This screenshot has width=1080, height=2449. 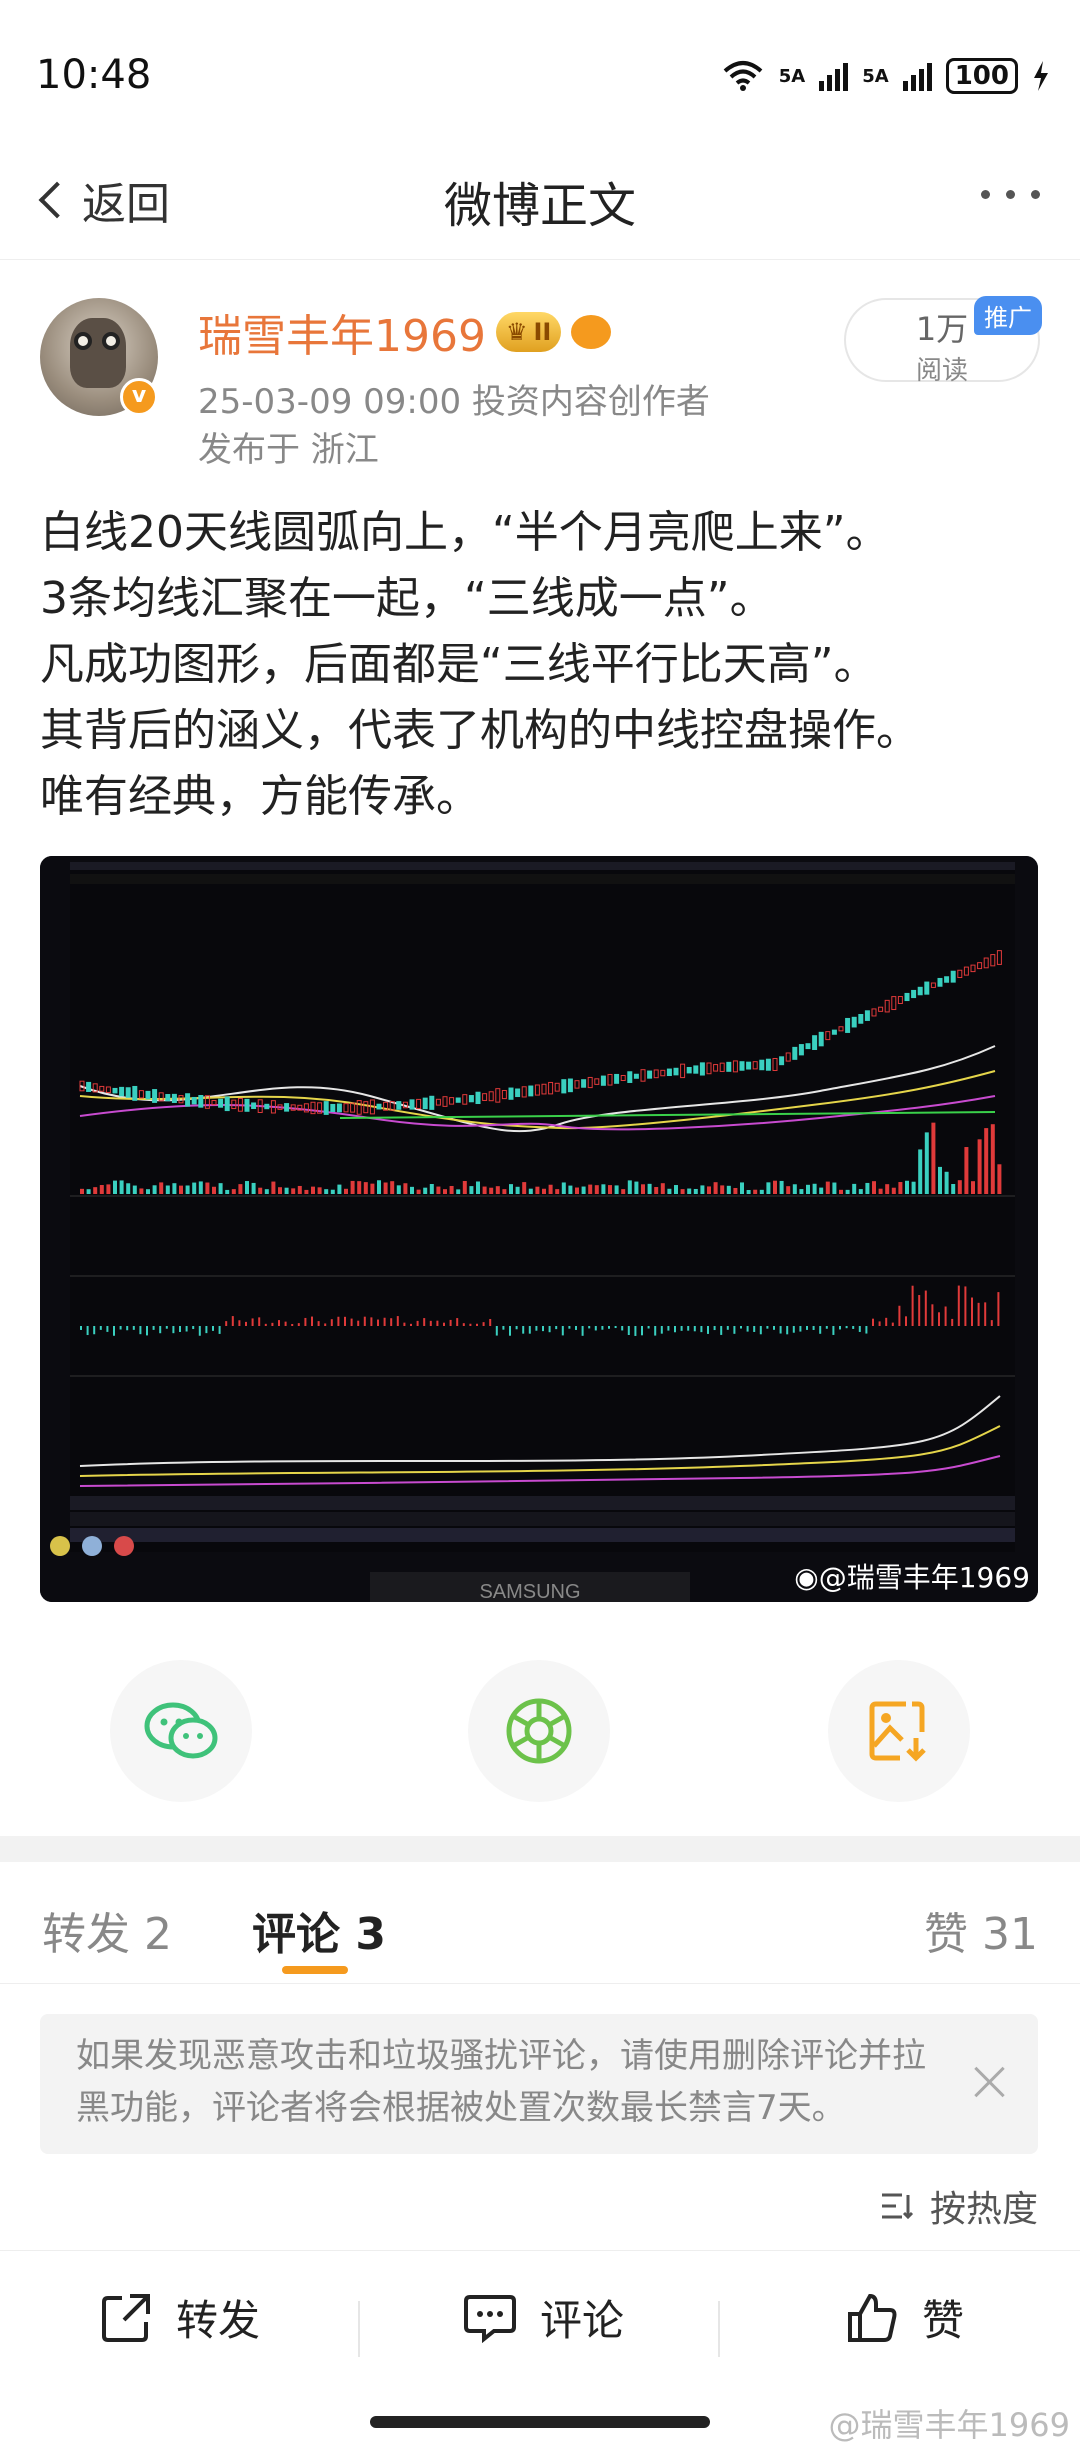 What do you see at coordinates (465, 532) in the screenshot?
I see `post-line: 白线20天线圆弧向上，“半个月亮爬上来”。` at bounding box center [465, 532].